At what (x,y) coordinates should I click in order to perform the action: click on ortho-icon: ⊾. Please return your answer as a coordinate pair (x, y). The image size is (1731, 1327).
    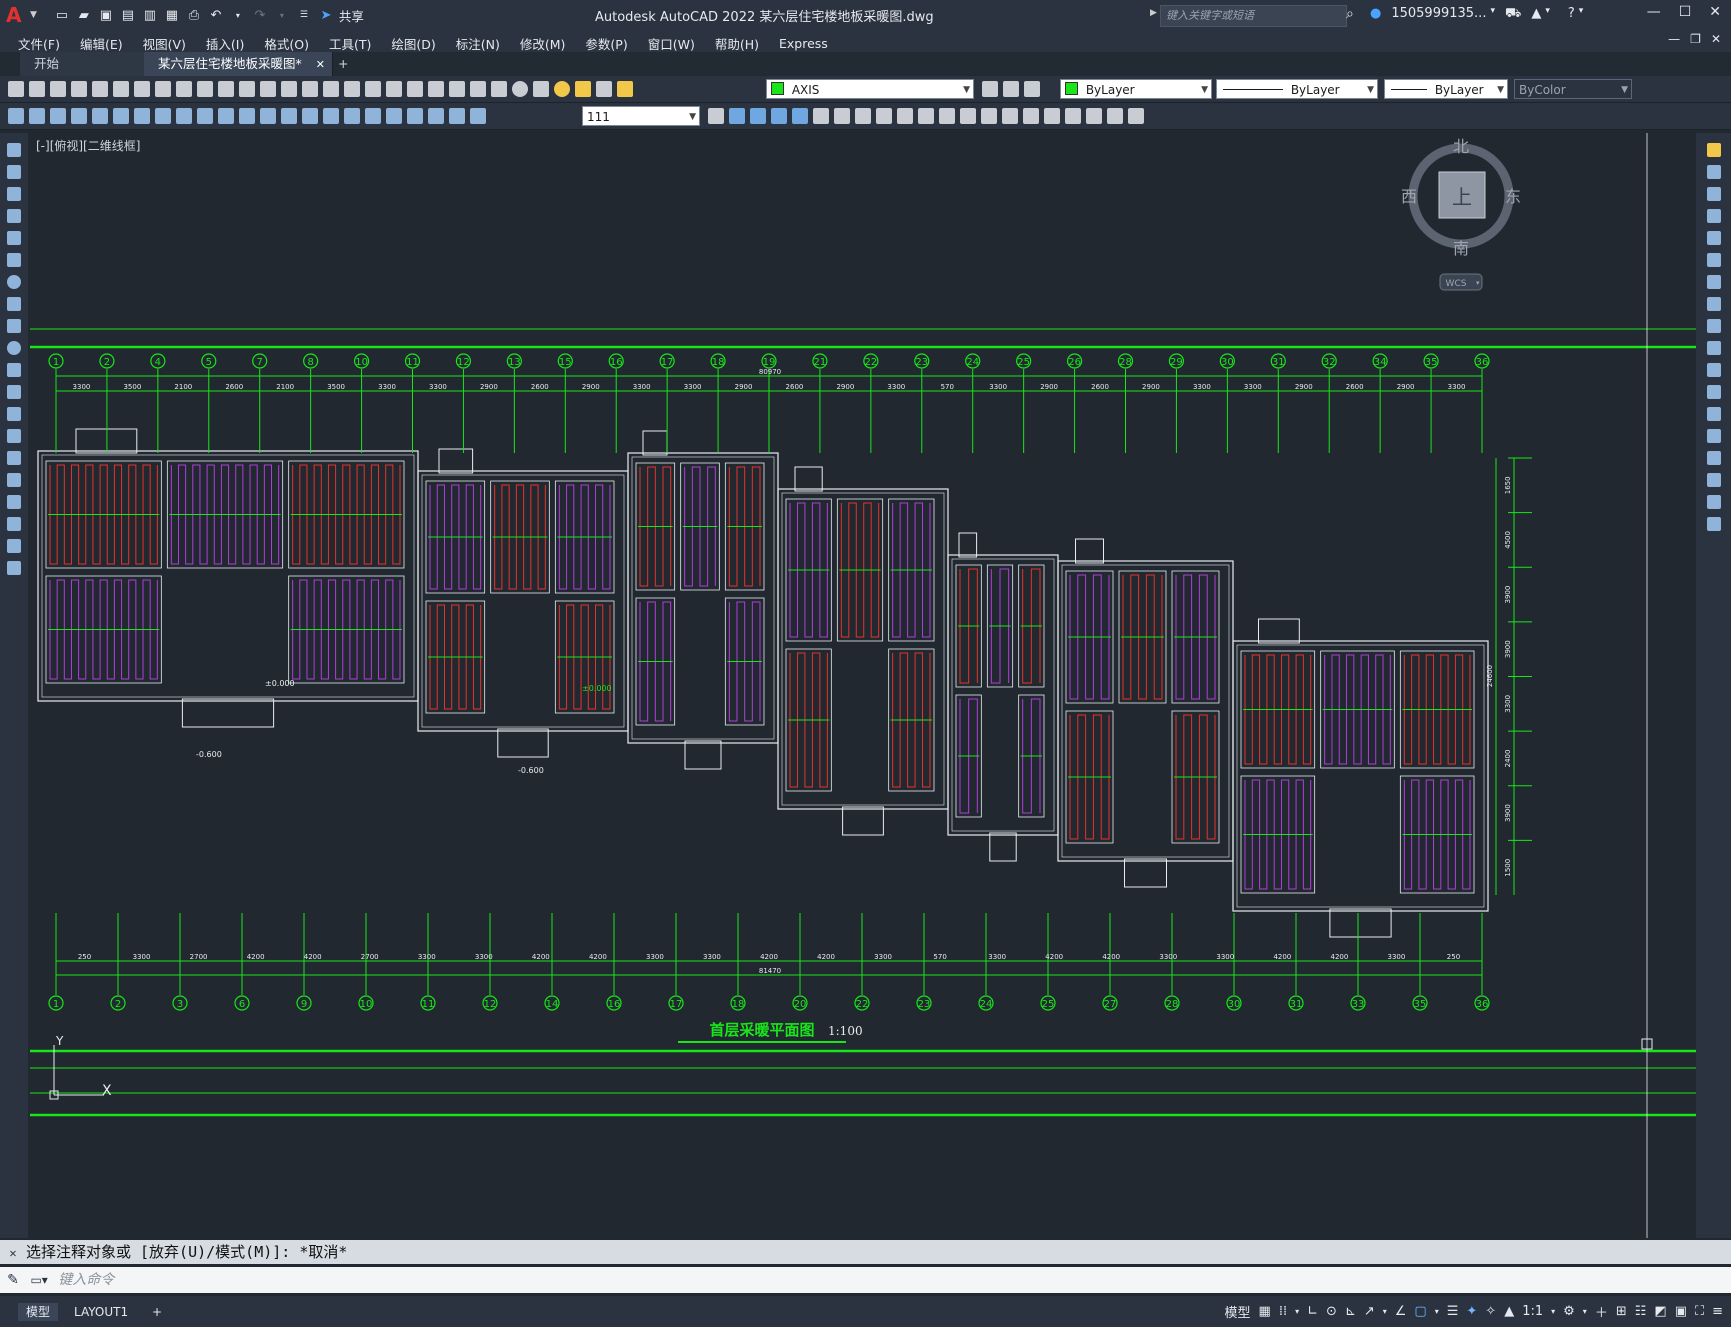
    Looking at the image, I should click on (1350, 1311).